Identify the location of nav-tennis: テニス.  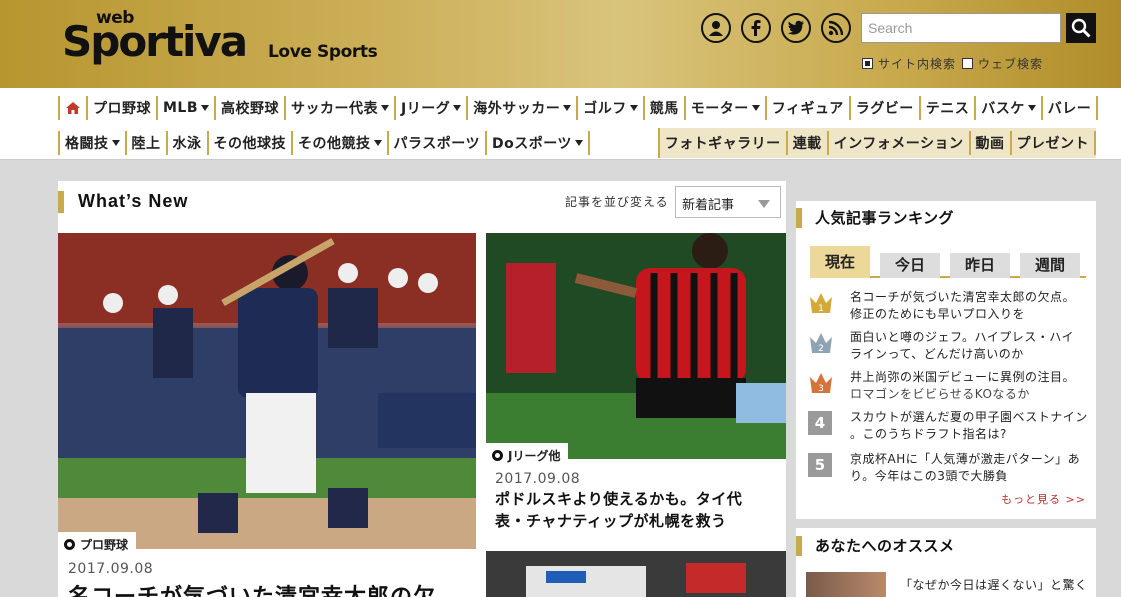
(949, 108).